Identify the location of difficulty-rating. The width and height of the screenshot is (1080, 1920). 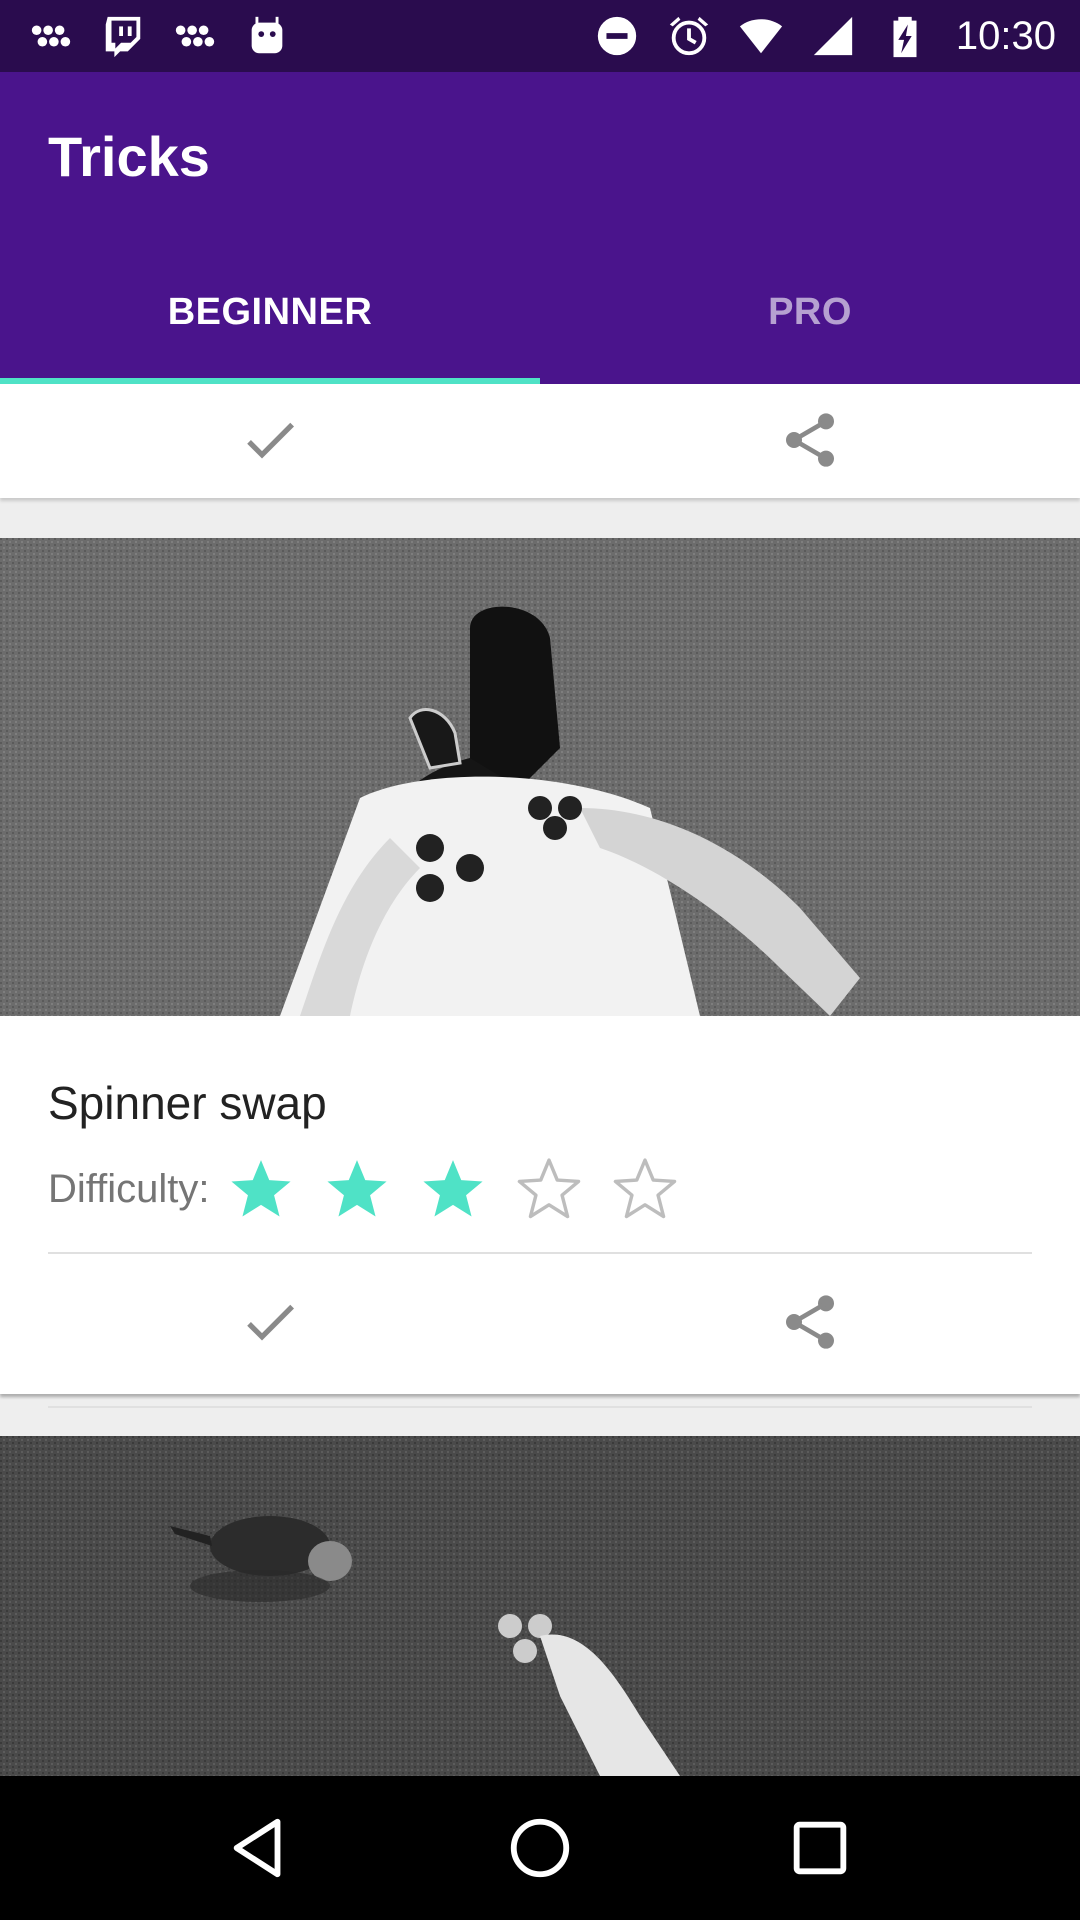
(468, 1189).